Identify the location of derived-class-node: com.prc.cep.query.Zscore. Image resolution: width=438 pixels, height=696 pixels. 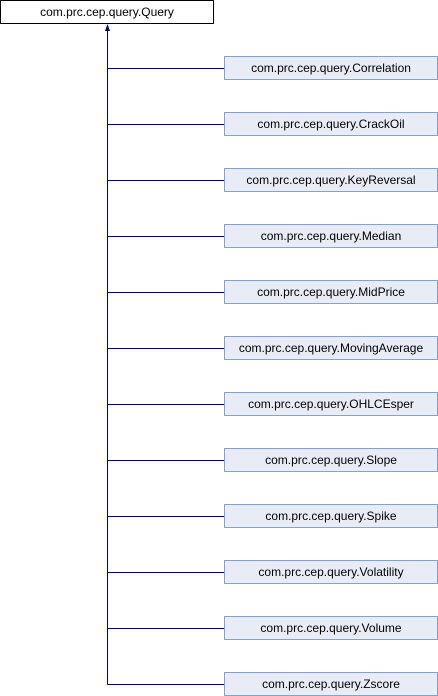
(331, 684).